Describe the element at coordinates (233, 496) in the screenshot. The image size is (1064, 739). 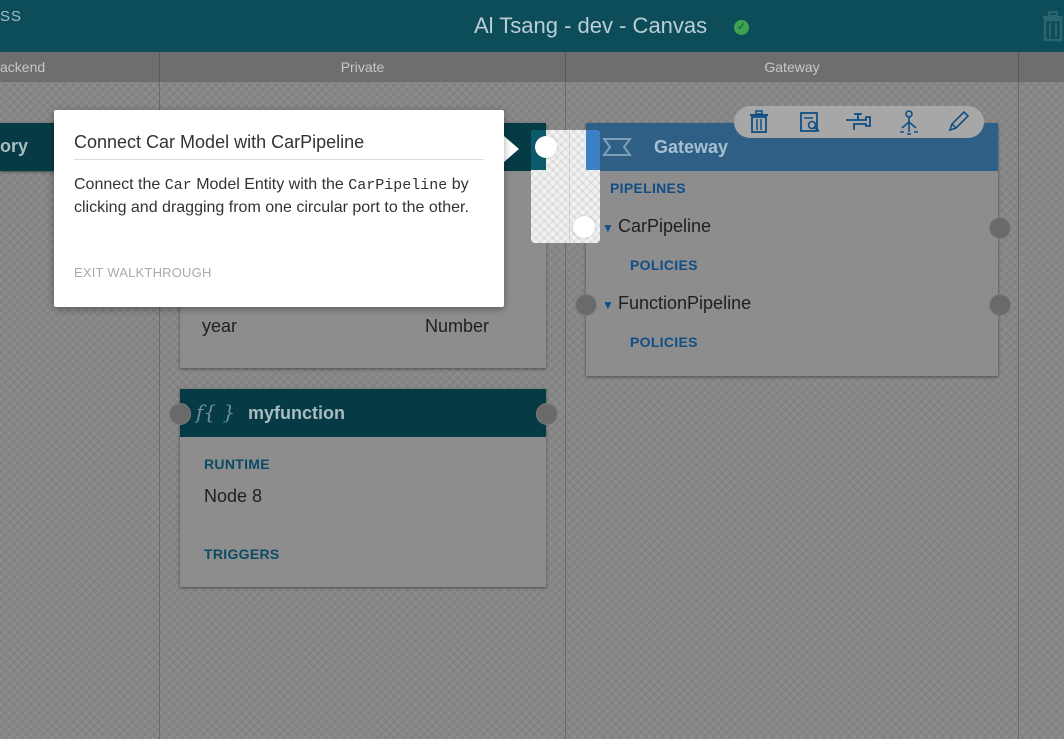
I see `runtime-value: Node 8` at that location.